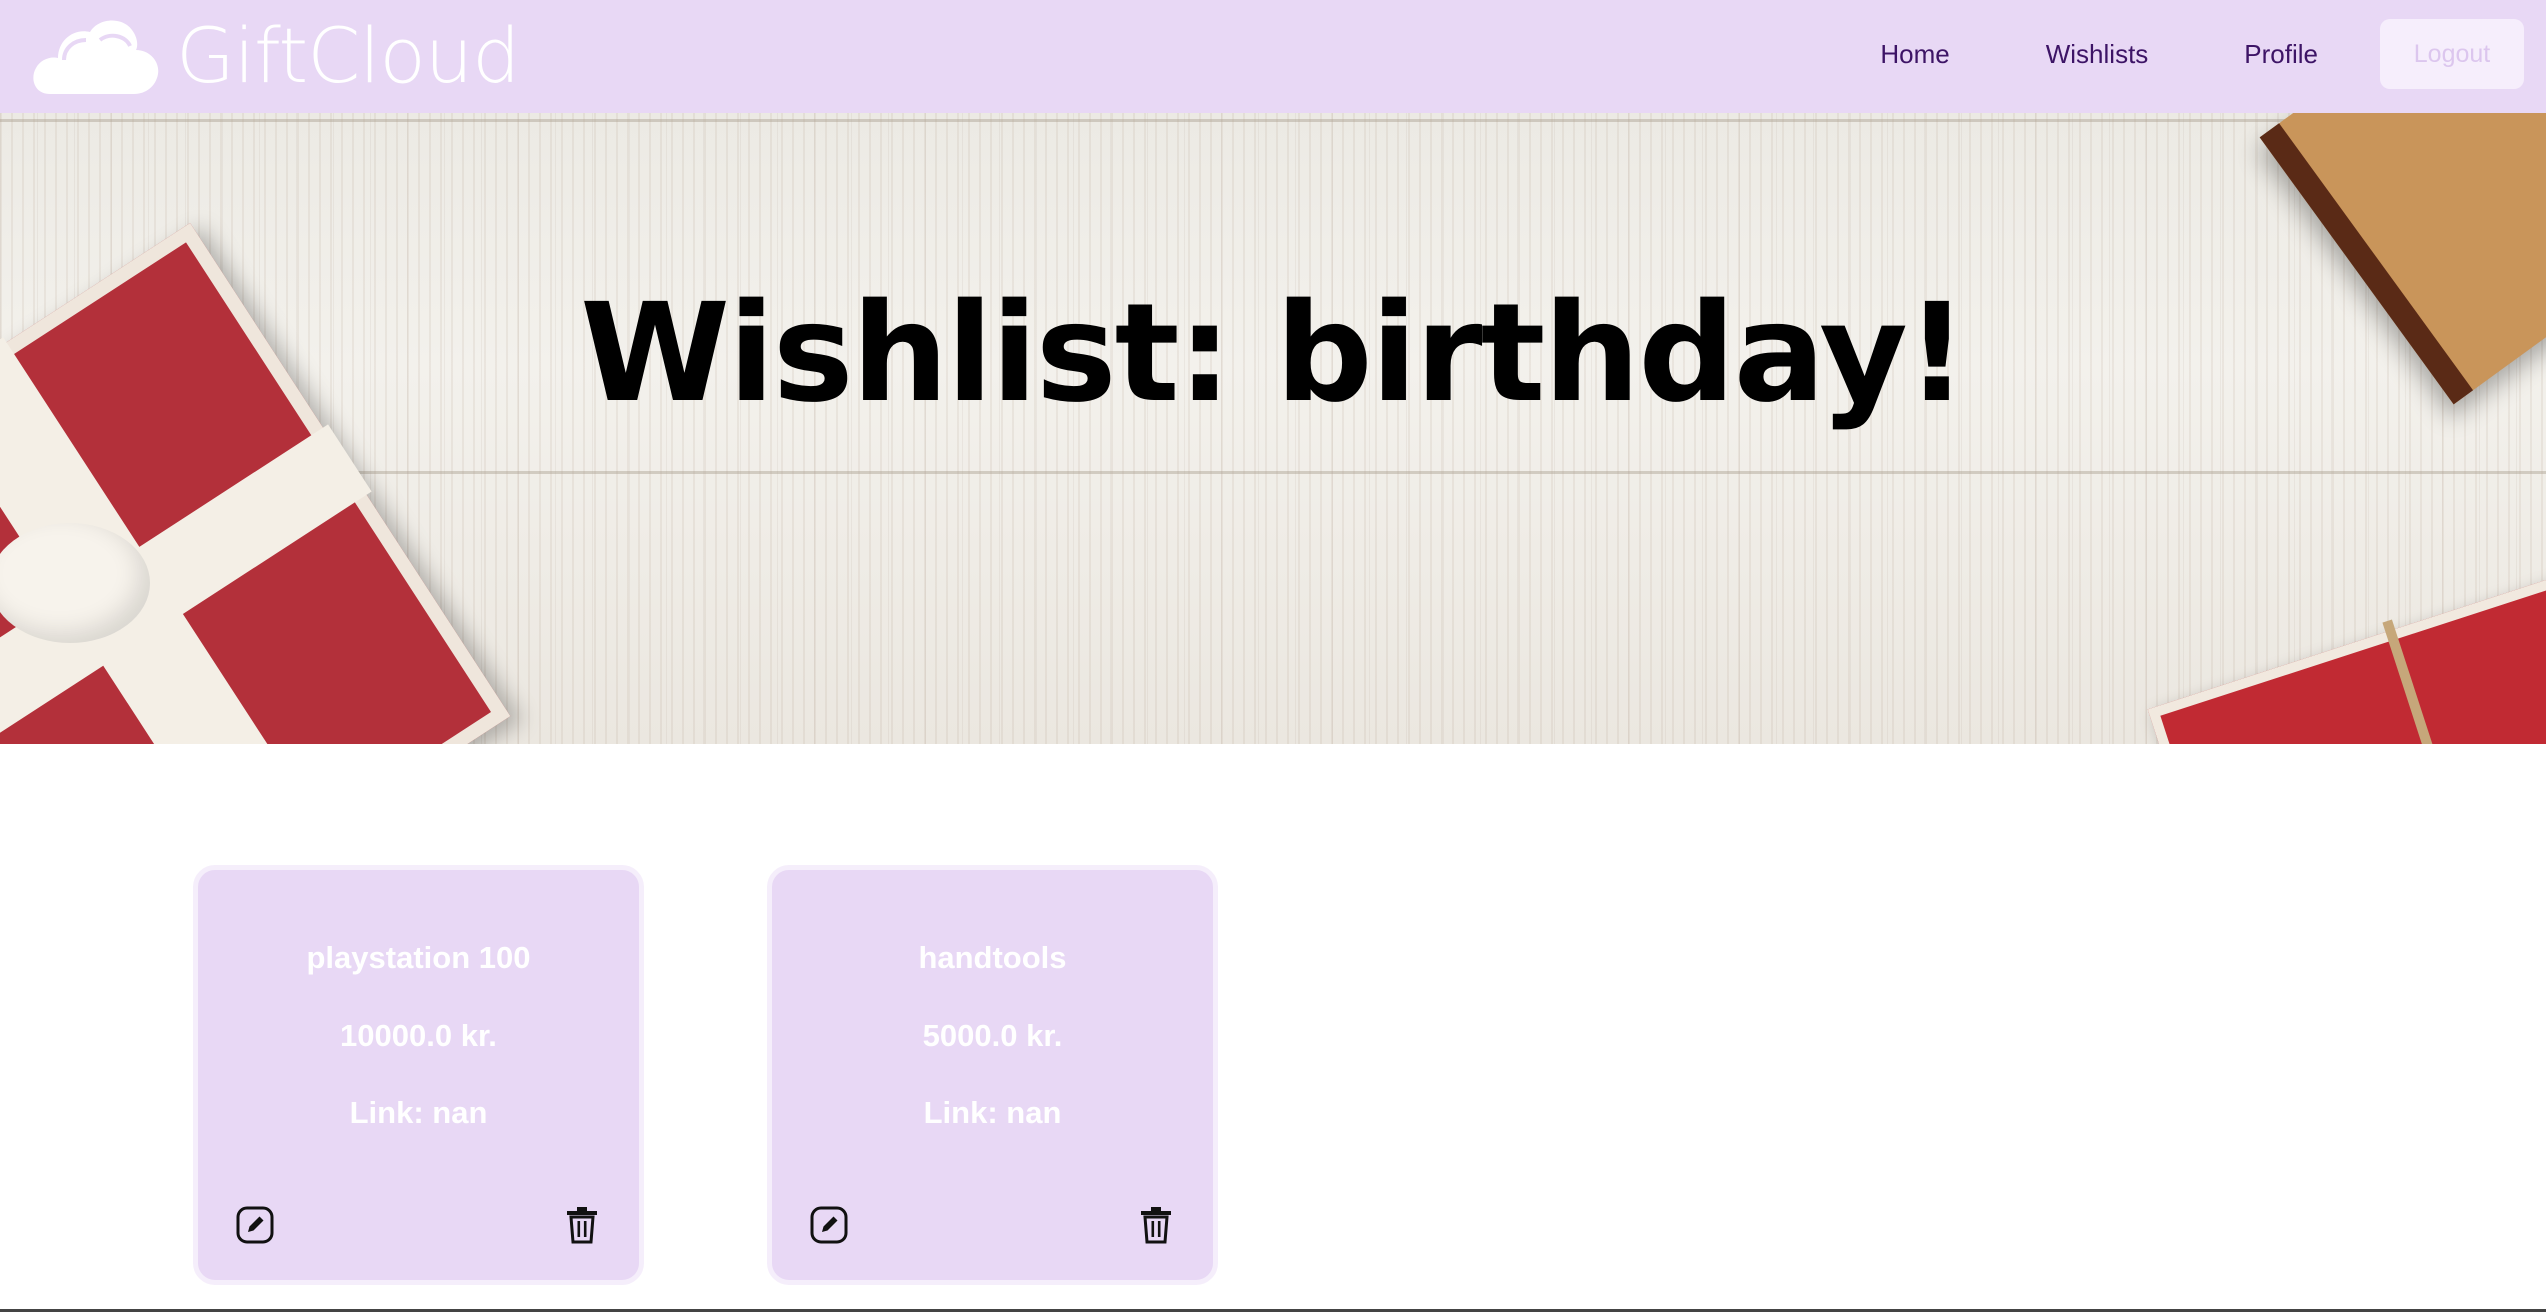 The image size is (2546, 1312). Describe the element at coordinates (2452, 54) in the screenshot. I see `logout-button: Logout` at that location.